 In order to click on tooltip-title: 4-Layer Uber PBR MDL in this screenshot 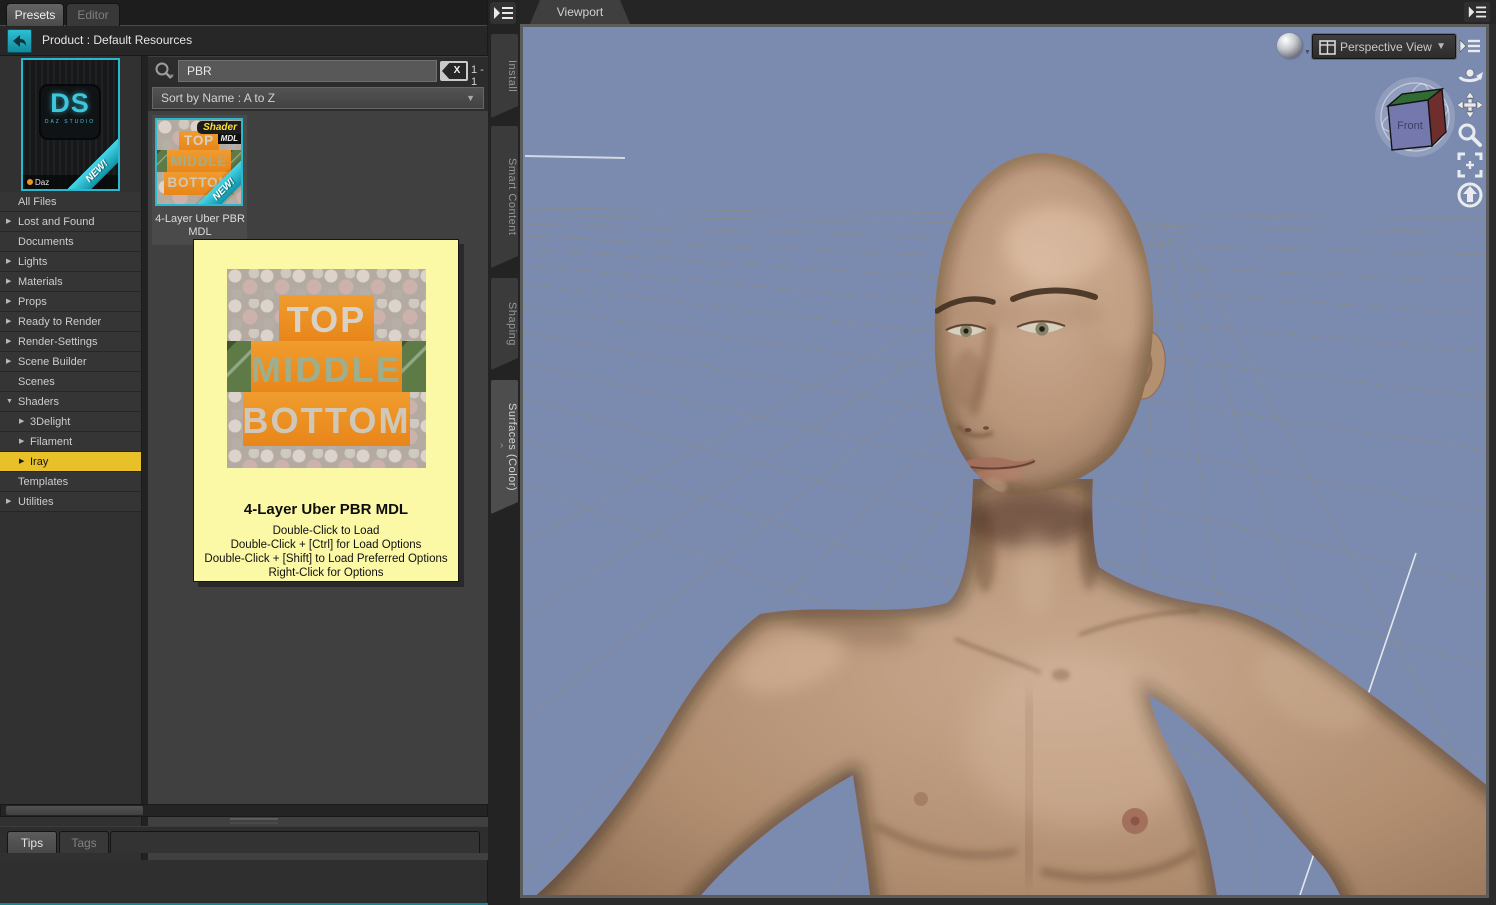, I will do `click(326, 509)`.